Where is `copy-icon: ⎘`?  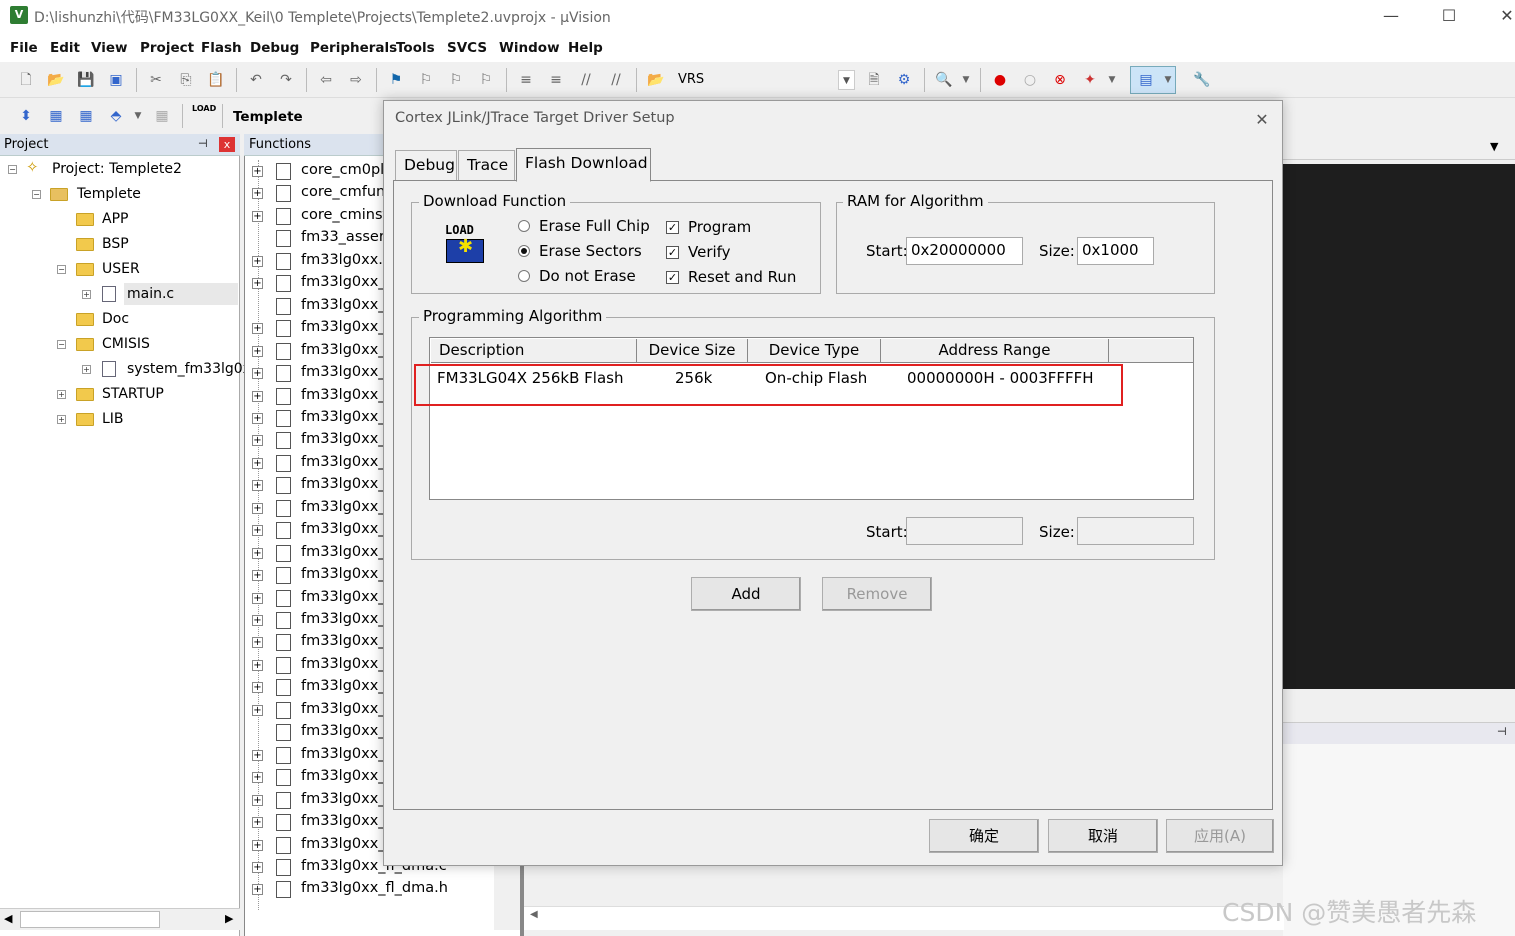
copy-icon: ⎘ is located at coordinates (186, 80).